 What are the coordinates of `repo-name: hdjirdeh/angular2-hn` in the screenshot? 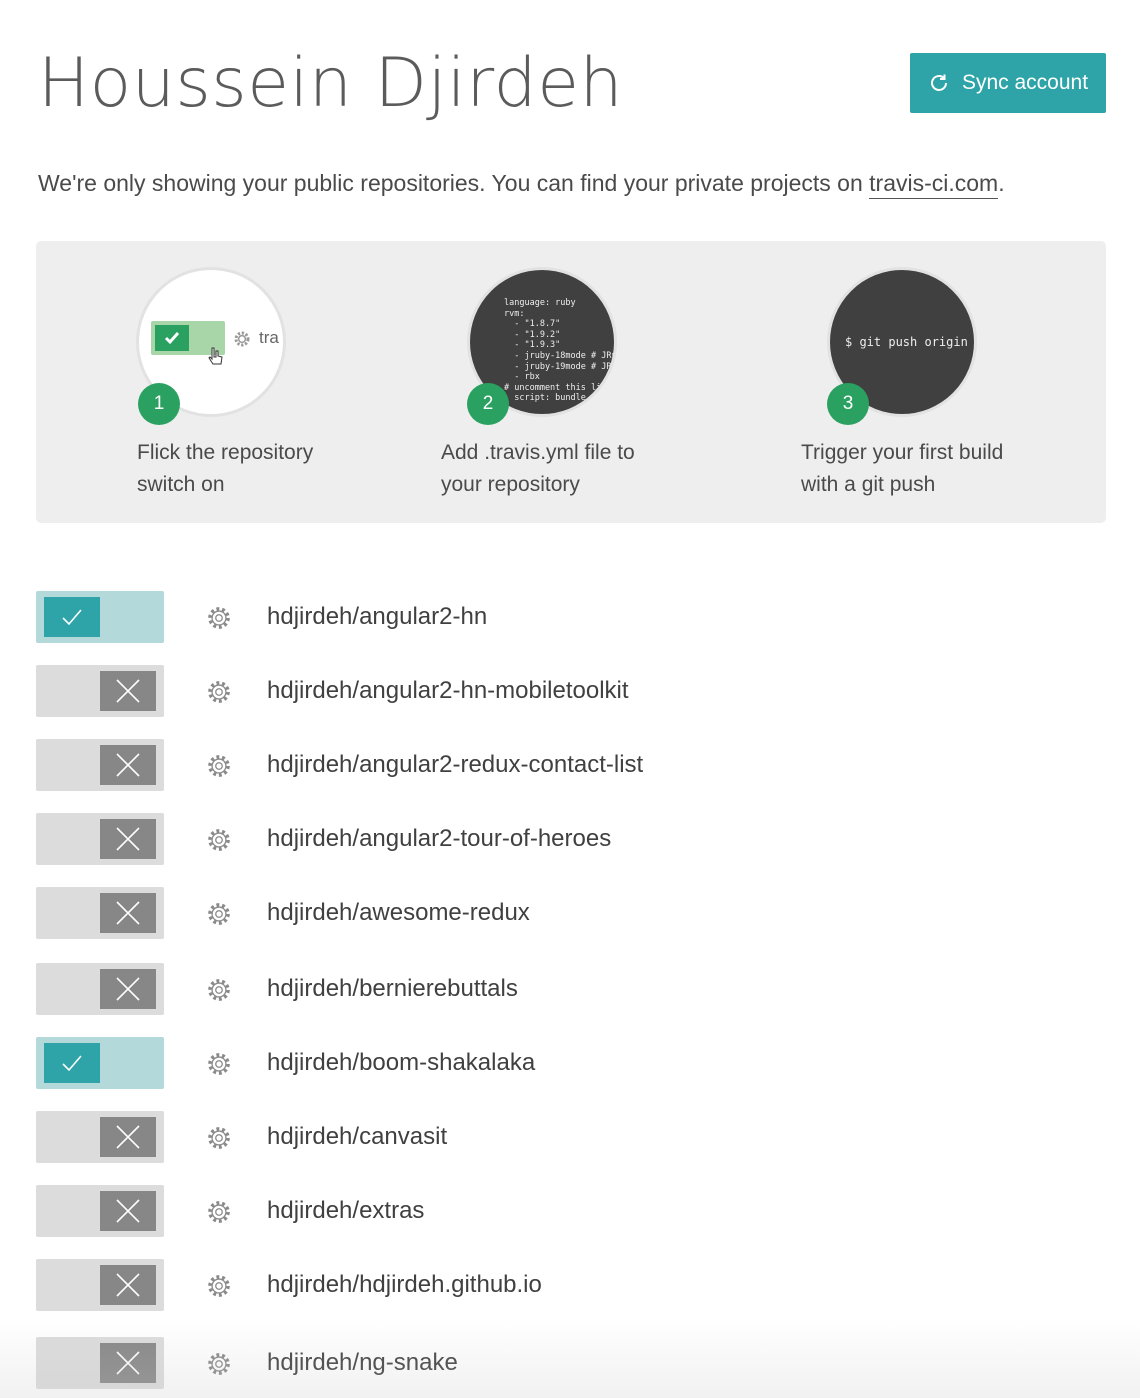 It's located at (377, 617).